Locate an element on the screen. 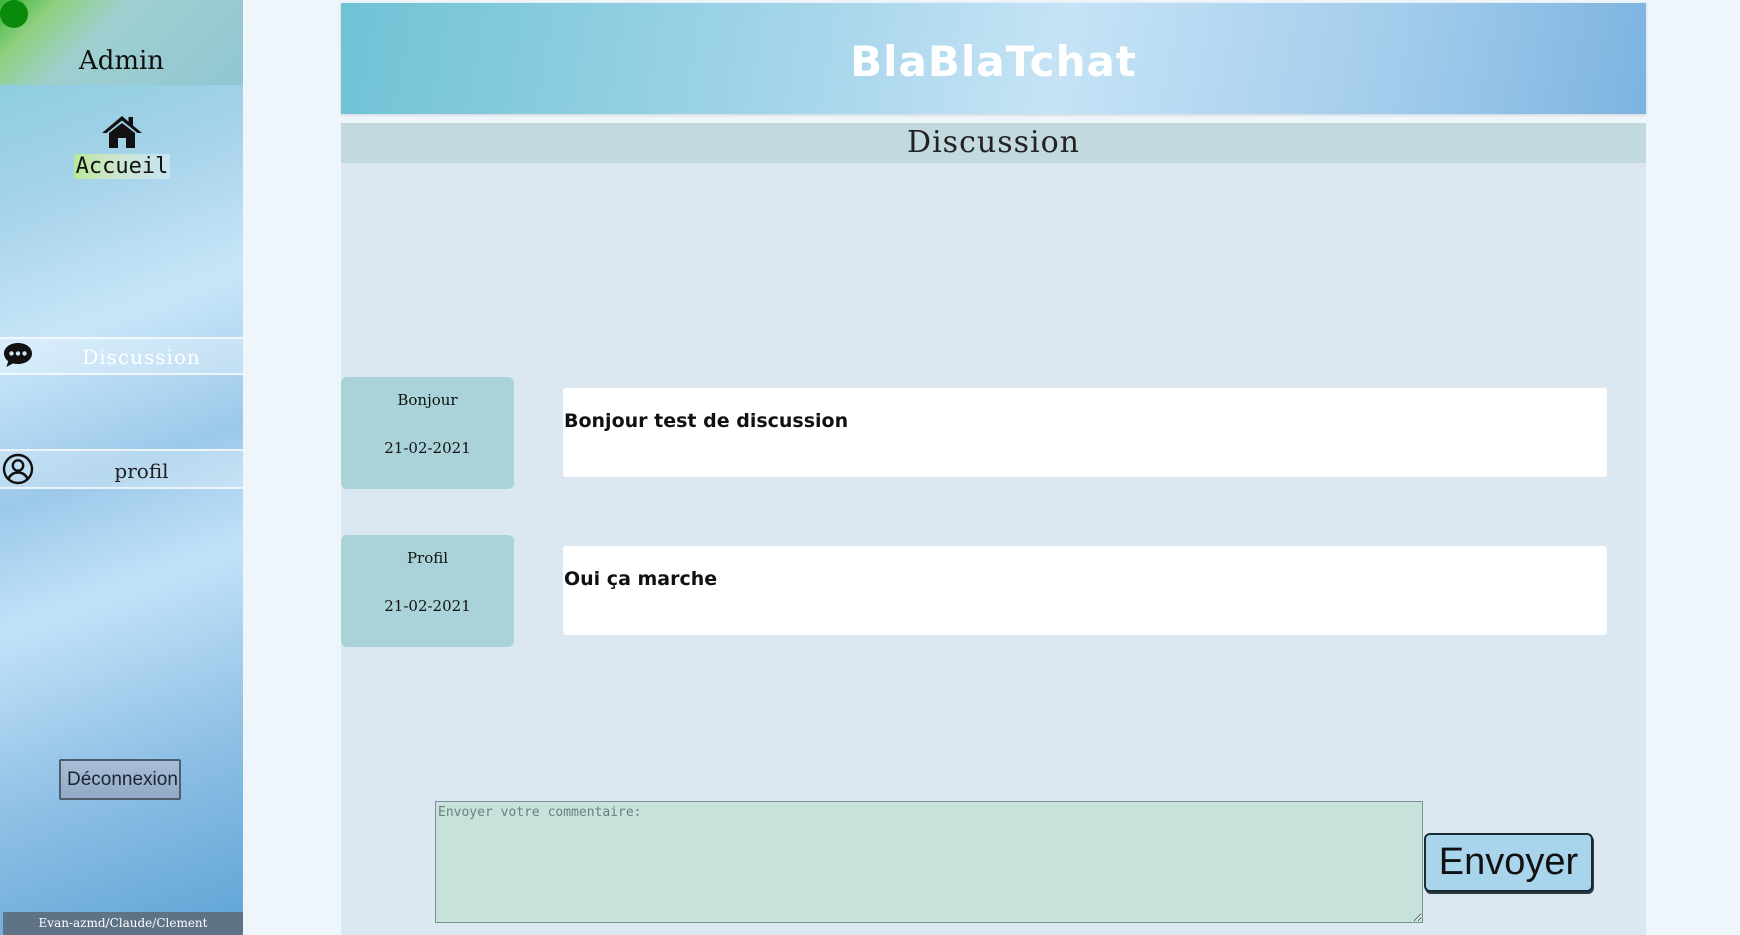  sidebar-item-discussion: Discussion is located at coordinates (121, 356).